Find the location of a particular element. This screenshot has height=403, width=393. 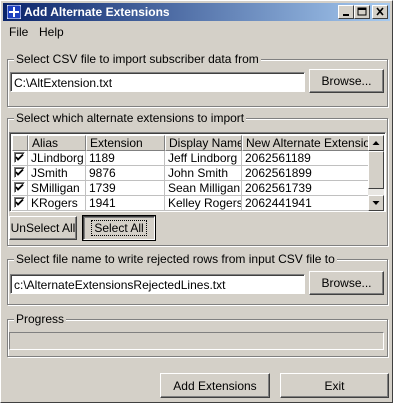

add-extensions-button: Add Extensions is located at coordinates (215, 385).